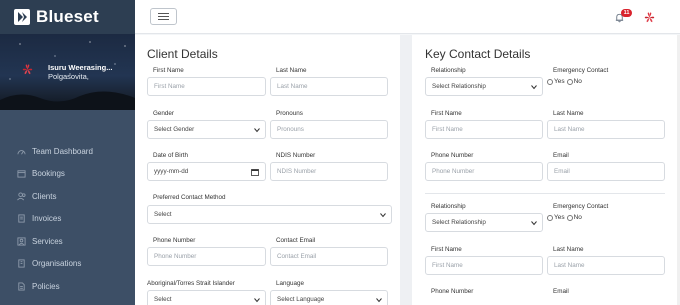  What do you see at coordinates (550, 81) in the screenshot?
I see `emergency-yes-radio` at bounding box center [550, 81].